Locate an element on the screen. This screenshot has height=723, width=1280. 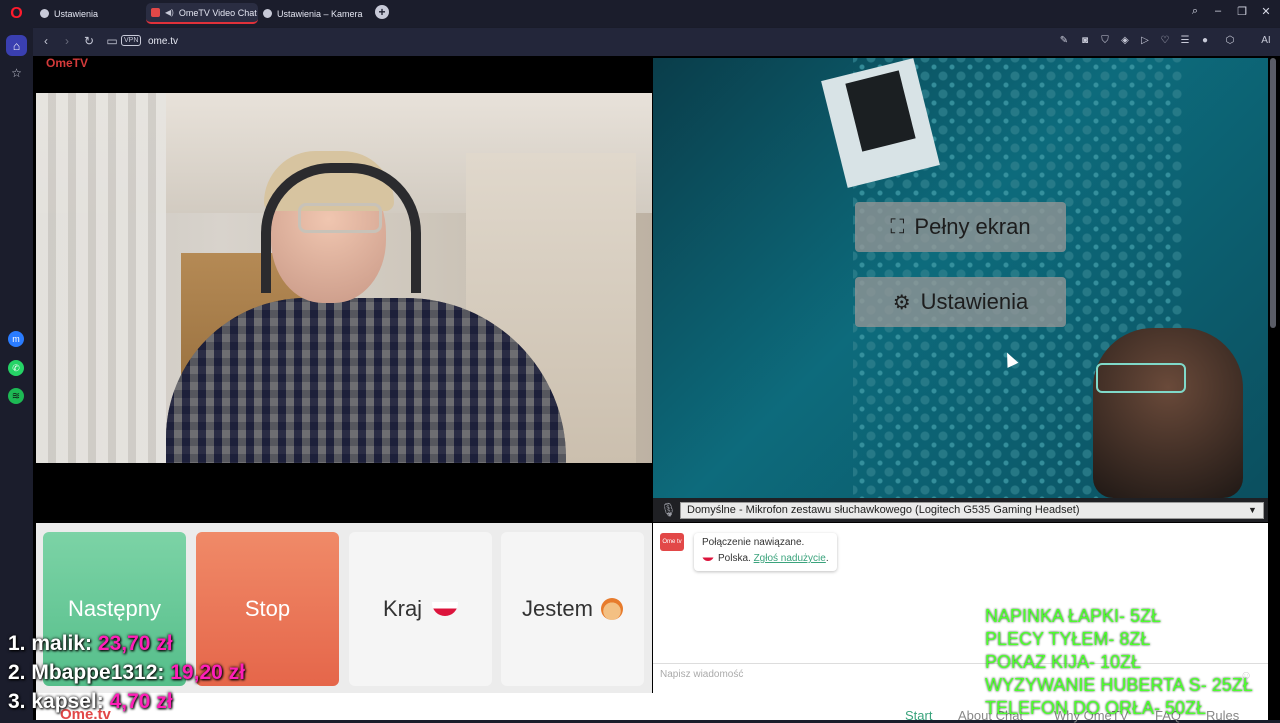
price-menu-item: POKAZ KIJA- 10ZŁ is located at coordinates (1063, 662).